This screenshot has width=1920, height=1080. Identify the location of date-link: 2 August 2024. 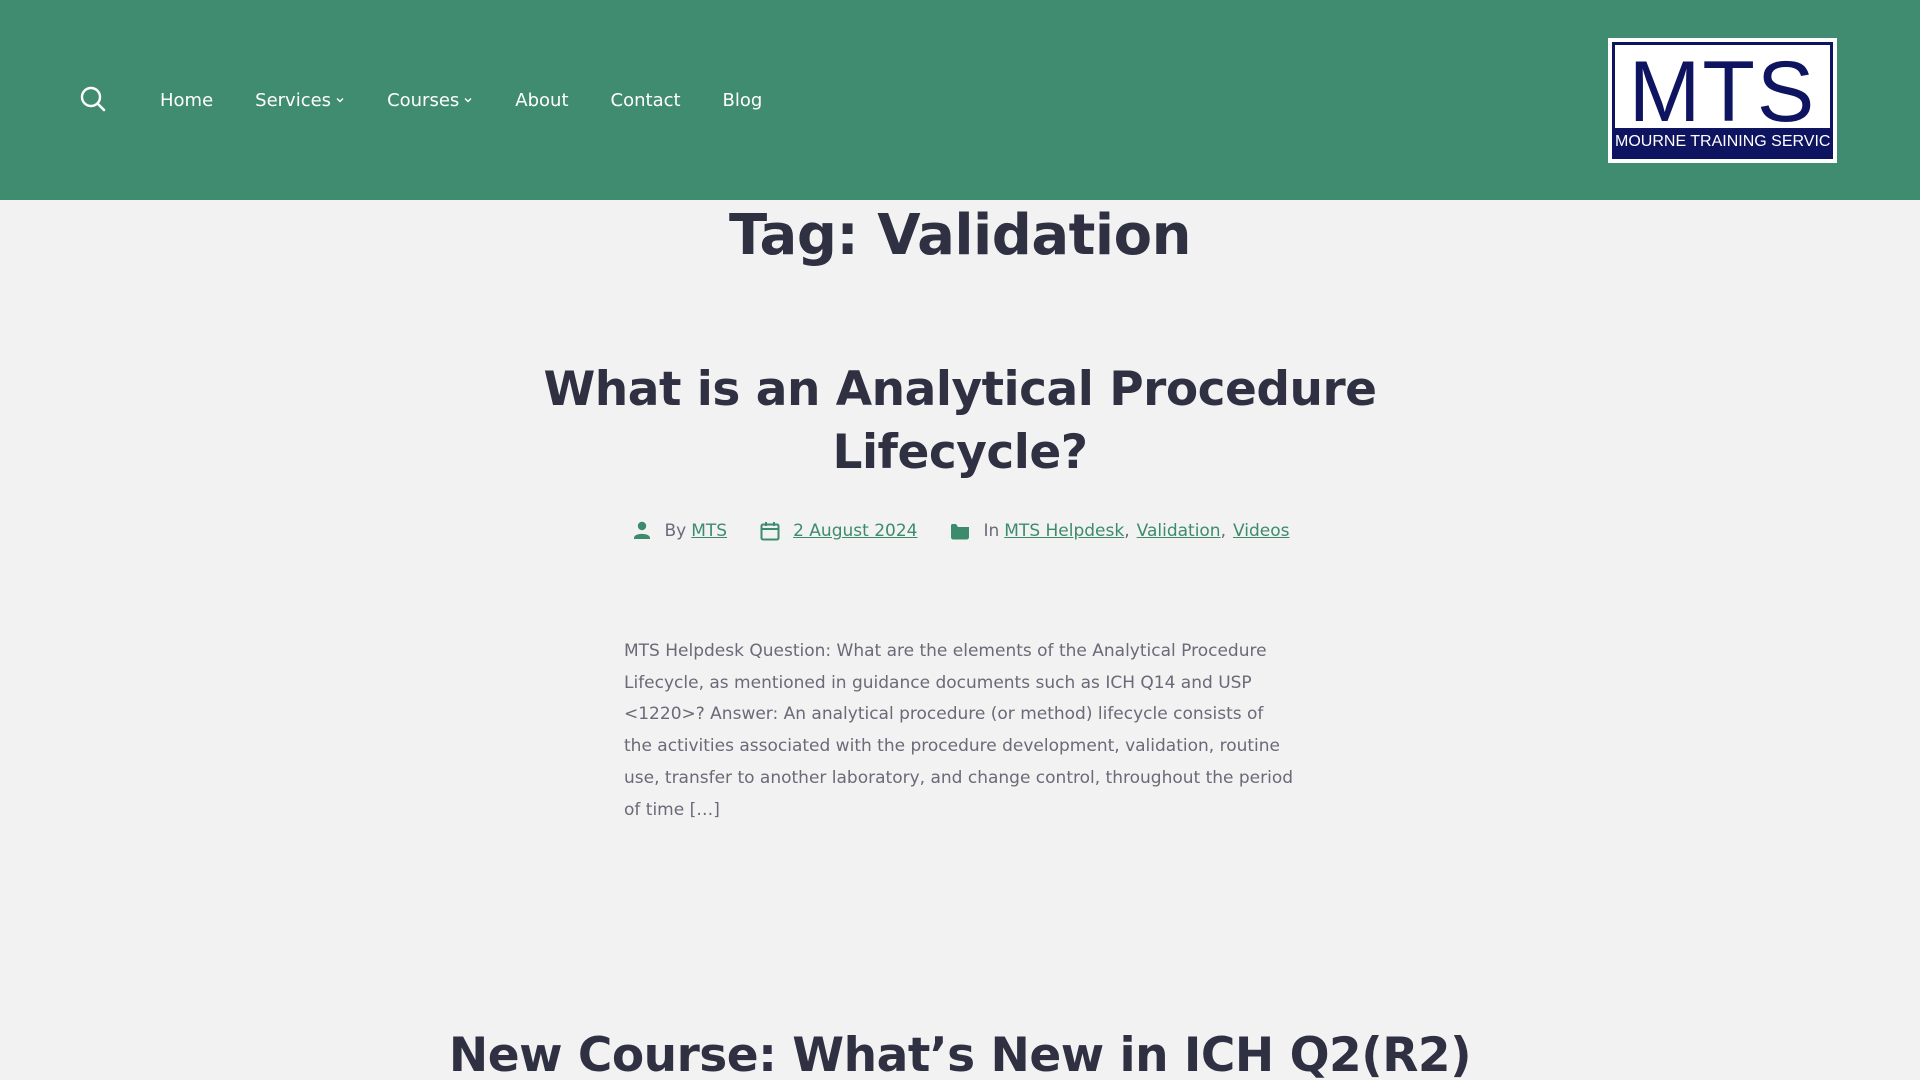
(855, 531).